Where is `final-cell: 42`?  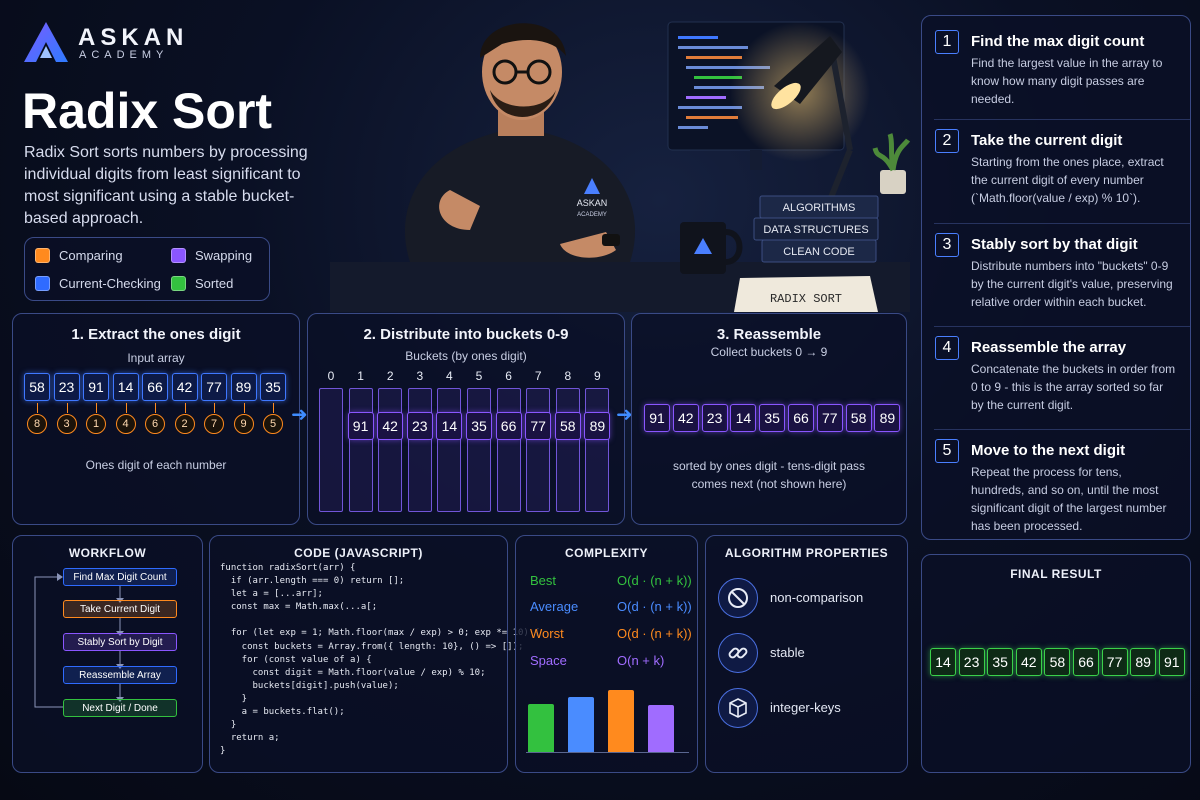
final-cell: 42 is located at coordinates (1028, 662).